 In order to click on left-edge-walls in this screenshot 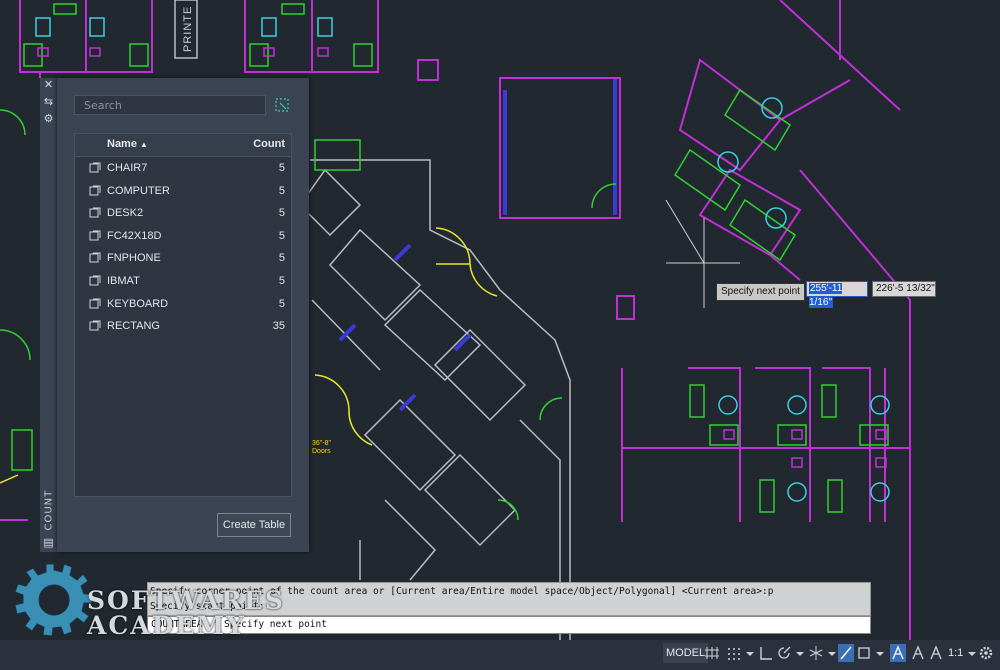, I will do `click(20, 296)`.